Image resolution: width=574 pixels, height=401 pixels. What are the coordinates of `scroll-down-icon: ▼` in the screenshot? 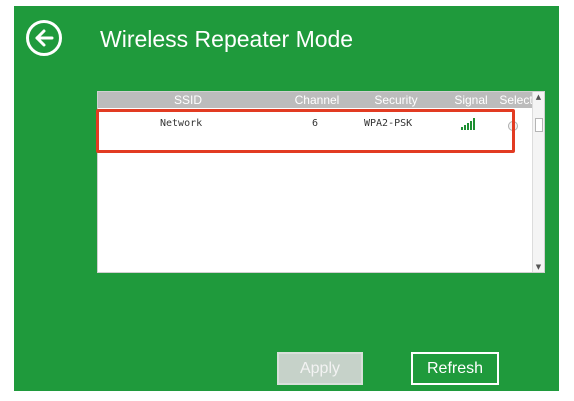 It's located at (538, 267).